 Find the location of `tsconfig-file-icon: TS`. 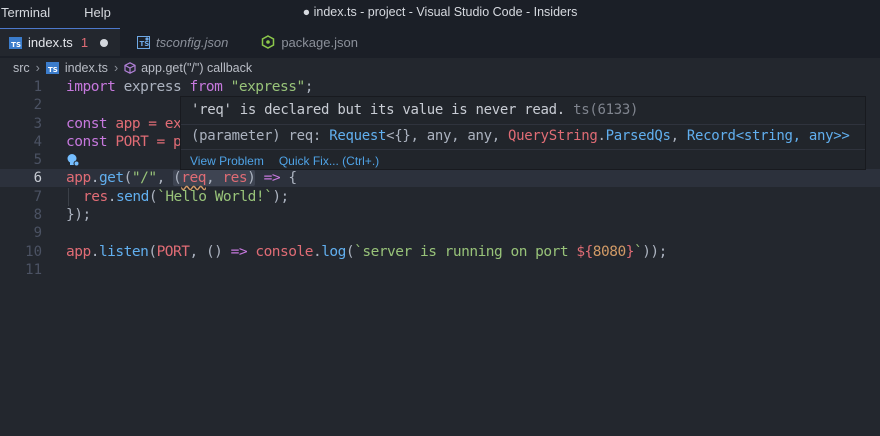

tsconfig-file-icon: TS is located at coordinates (144, 42).